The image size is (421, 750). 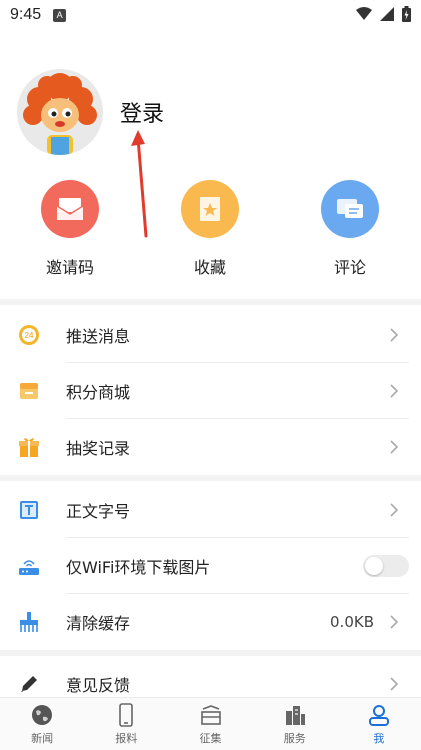 I want to click on menu-label: 仅WiFi环境下载图片, so click(x=138, y=567).